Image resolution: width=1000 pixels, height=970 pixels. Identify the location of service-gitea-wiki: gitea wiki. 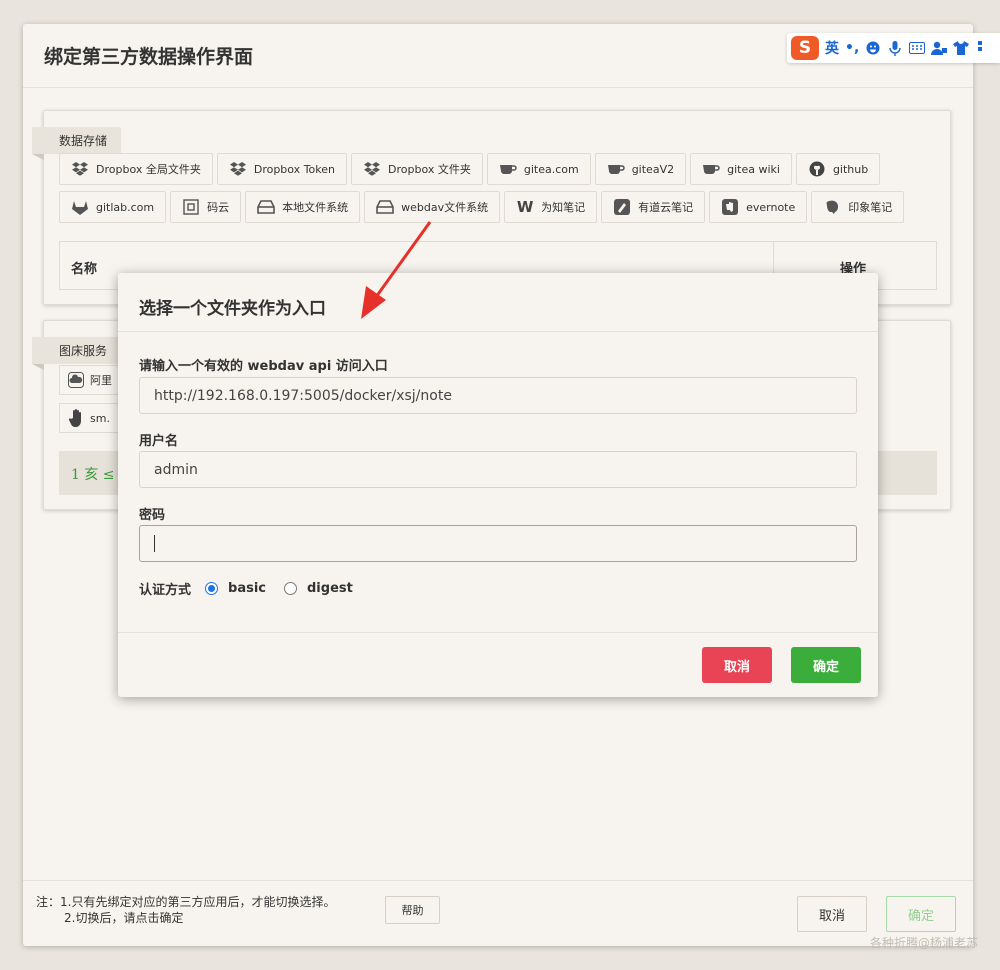
(741, 169).